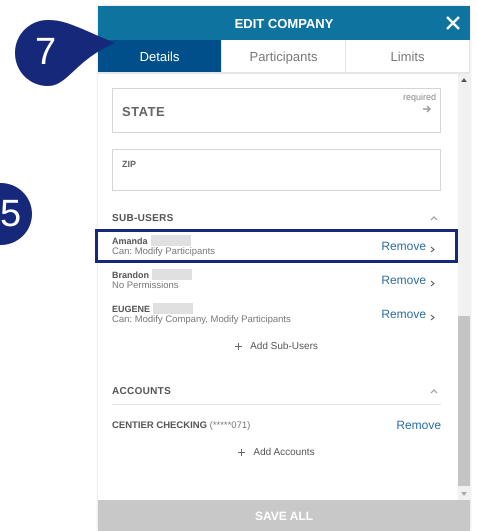 Image resolution: width=477 pixels, height=531 pixels. What do you see at coordinates (427, 109) in the screenshot?
I see `arrow-icon` at bounding box center [427, 109].